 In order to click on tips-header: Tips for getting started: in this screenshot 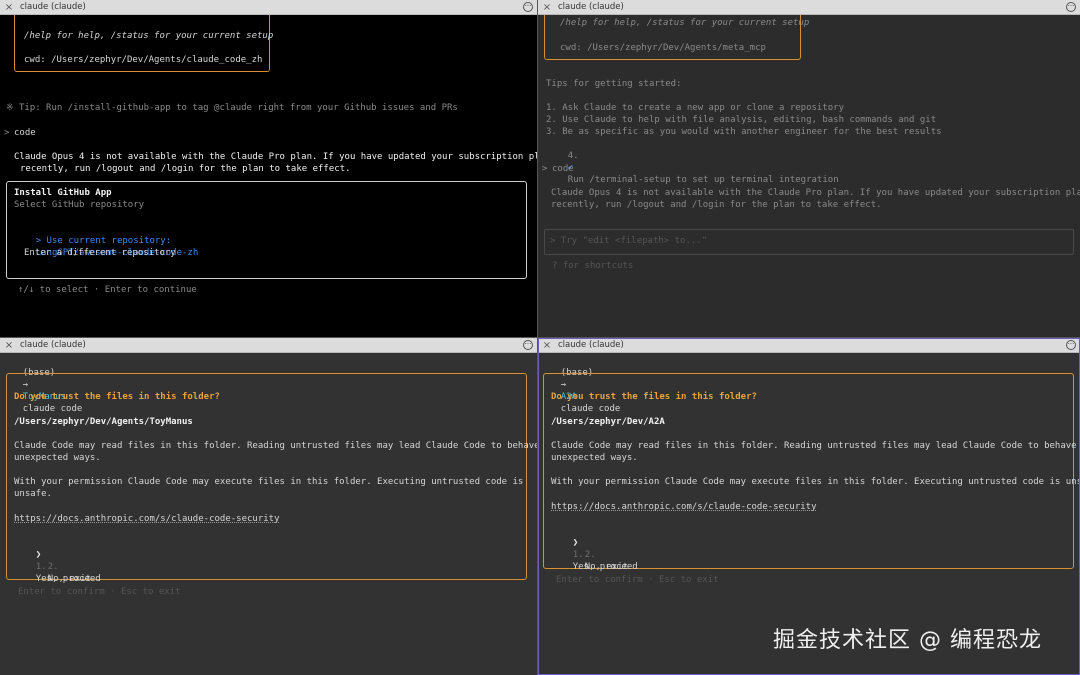, I will do `click(614, 84)`.